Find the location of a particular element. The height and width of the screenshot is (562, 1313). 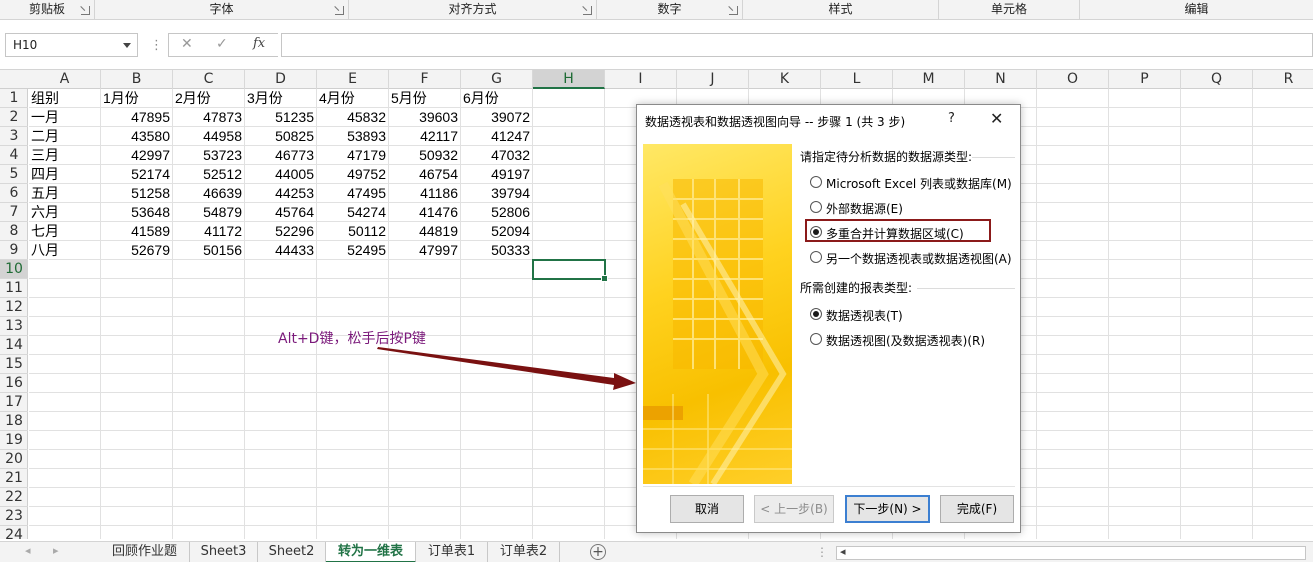

table-cell: 46773 is located at coordinates (281, 155).